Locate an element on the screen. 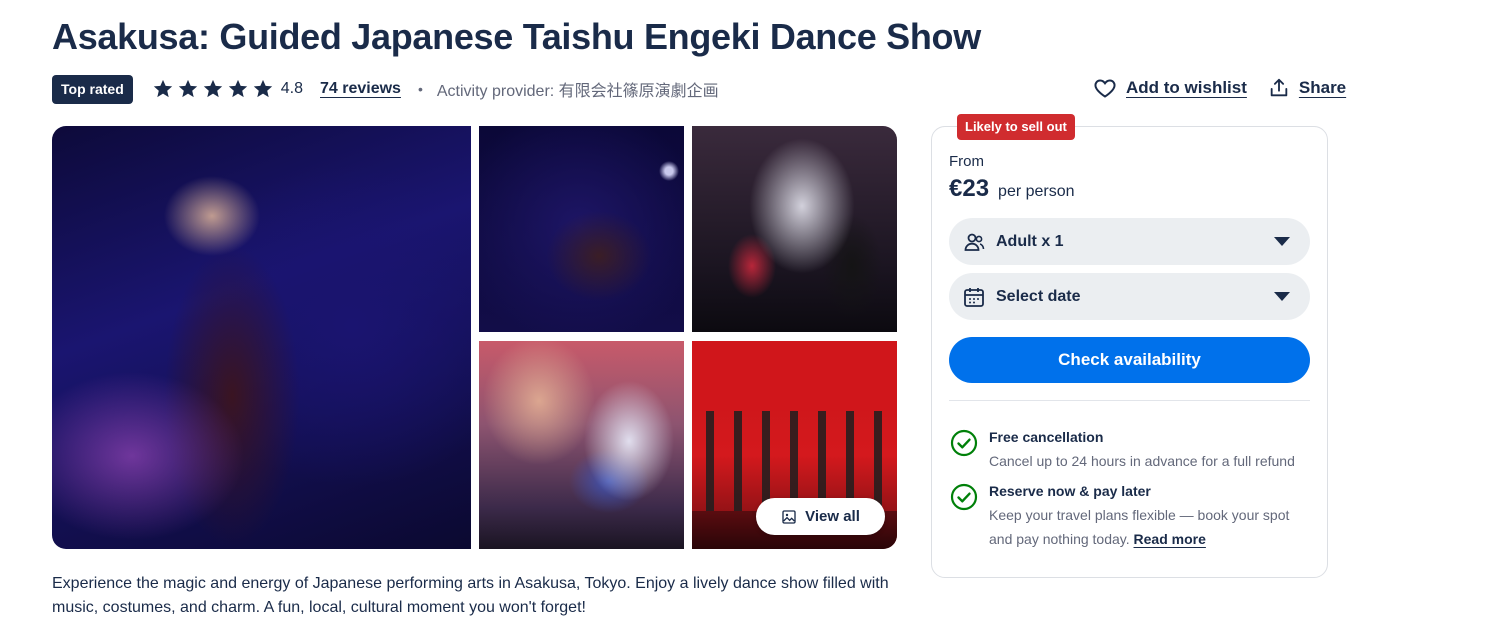 The height and width of the screenshot is (636, 1500). activity-provider: Activity provider: 有限会社篠原演劇企画 is located at coordinates (577, 91).